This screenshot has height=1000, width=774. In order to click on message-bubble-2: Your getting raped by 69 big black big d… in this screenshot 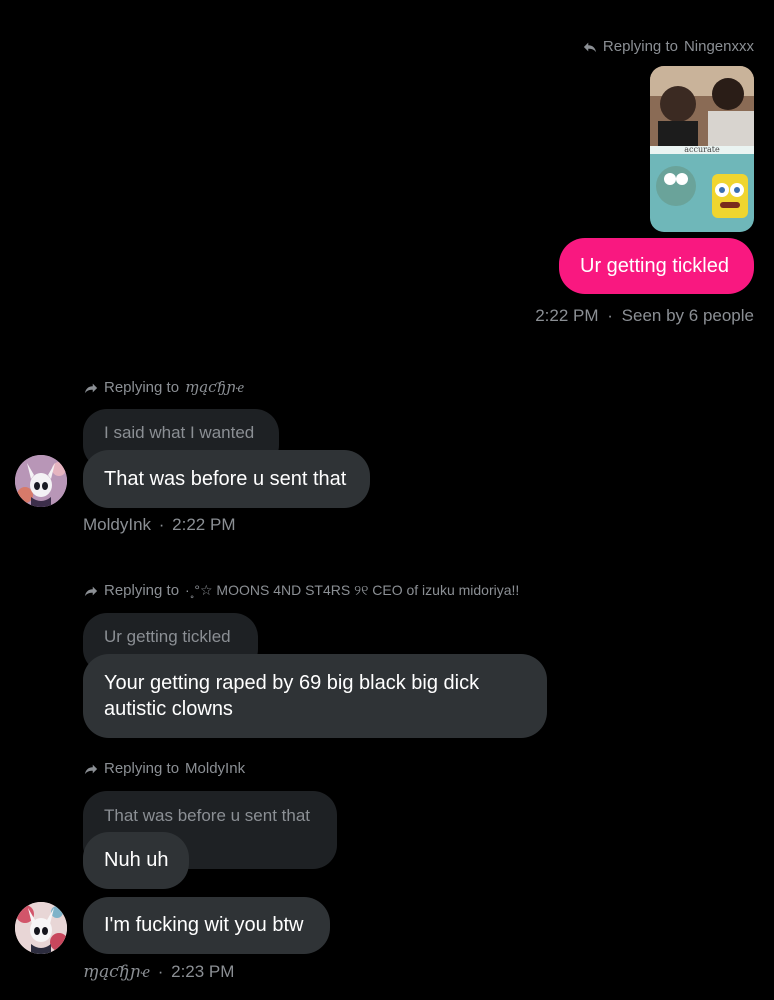, I will do `click(315, 696)`.